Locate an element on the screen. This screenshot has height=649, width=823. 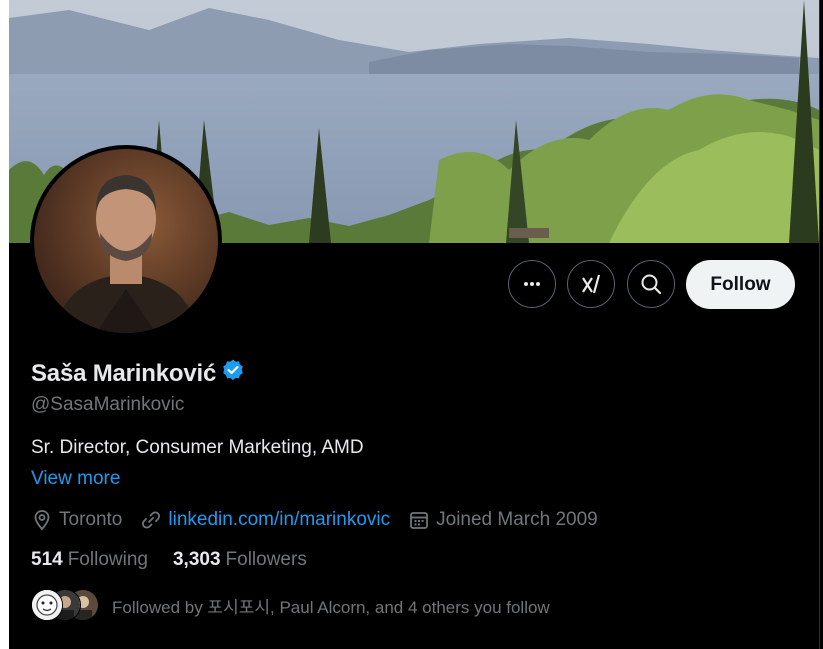
follow-button: Follow is located at coordinates (740, 284).